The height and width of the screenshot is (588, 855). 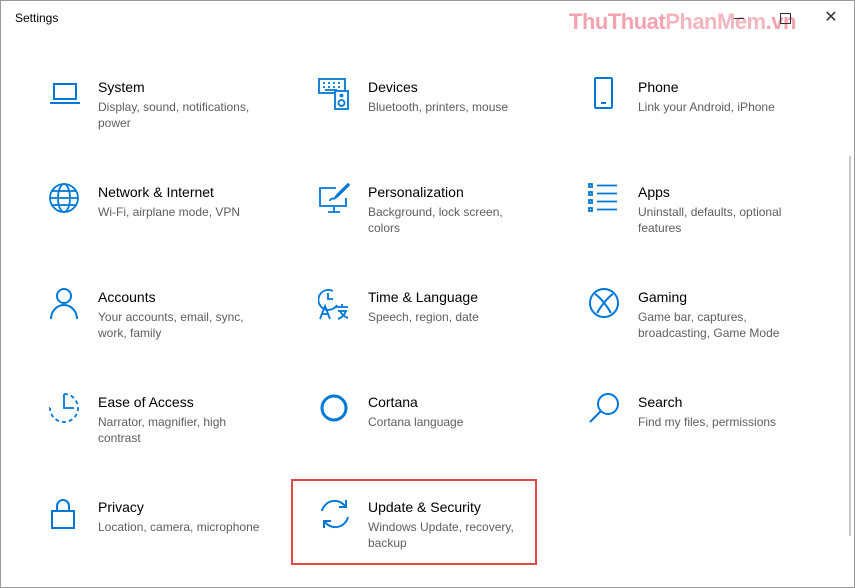 What do you see at coordinates (435, 220) in the screenshot?
I see `tile-description: Background, lock screen, colors` at bounding box center [435, 220].